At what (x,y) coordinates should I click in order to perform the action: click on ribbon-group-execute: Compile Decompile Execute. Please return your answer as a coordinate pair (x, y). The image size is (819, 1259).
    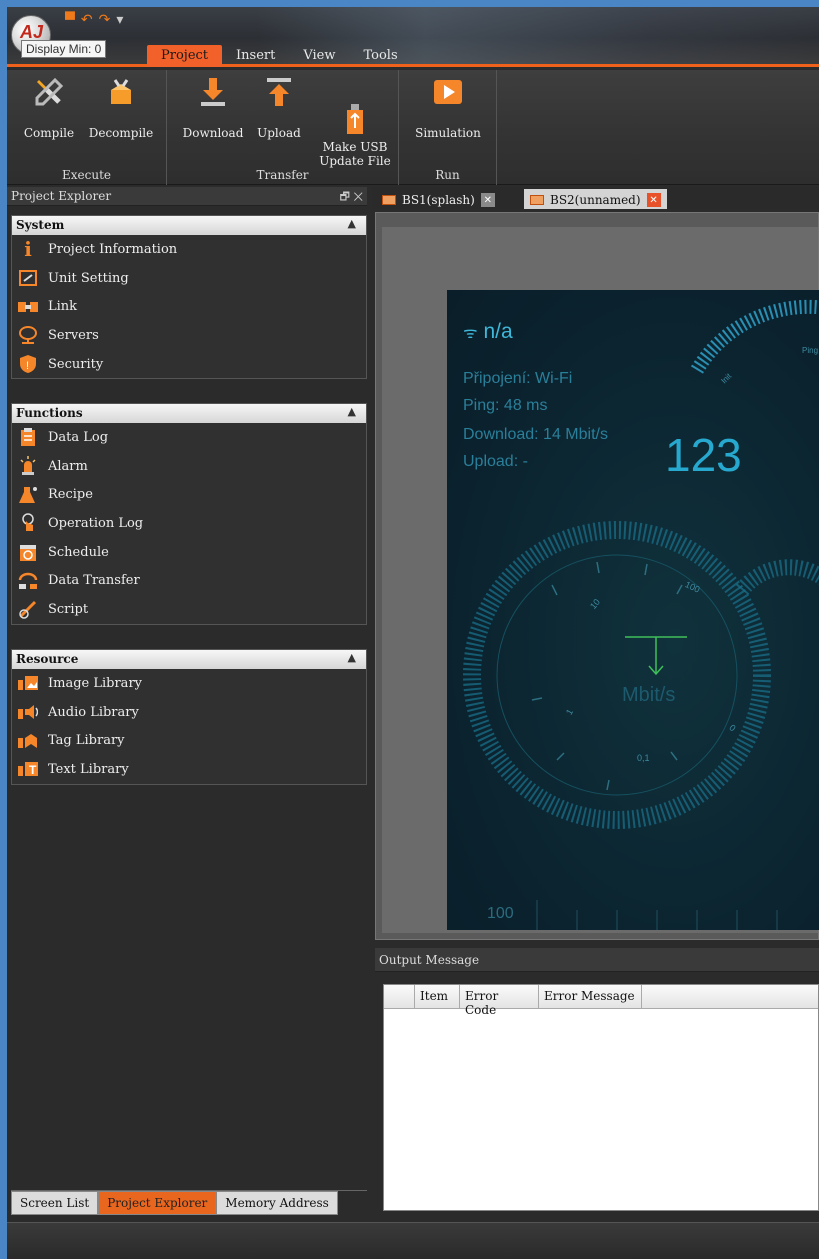
    Looking at the image, I should click on (87, 127).